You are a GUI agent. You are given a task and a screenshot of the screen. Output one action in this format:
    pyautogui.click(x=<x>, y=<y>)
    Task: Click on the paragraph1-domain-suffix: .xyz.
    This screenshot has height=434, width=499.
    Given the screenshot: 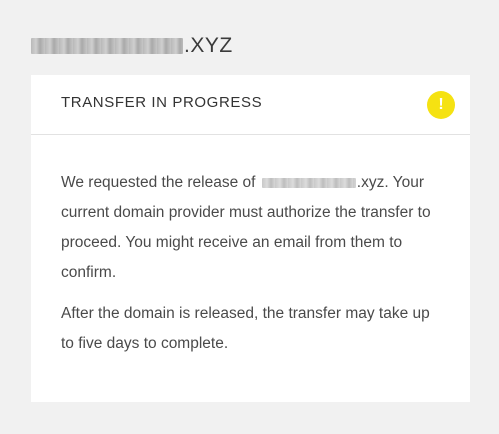 What is the action you would take?
    pyautogui.click(x=372, y=182)
    